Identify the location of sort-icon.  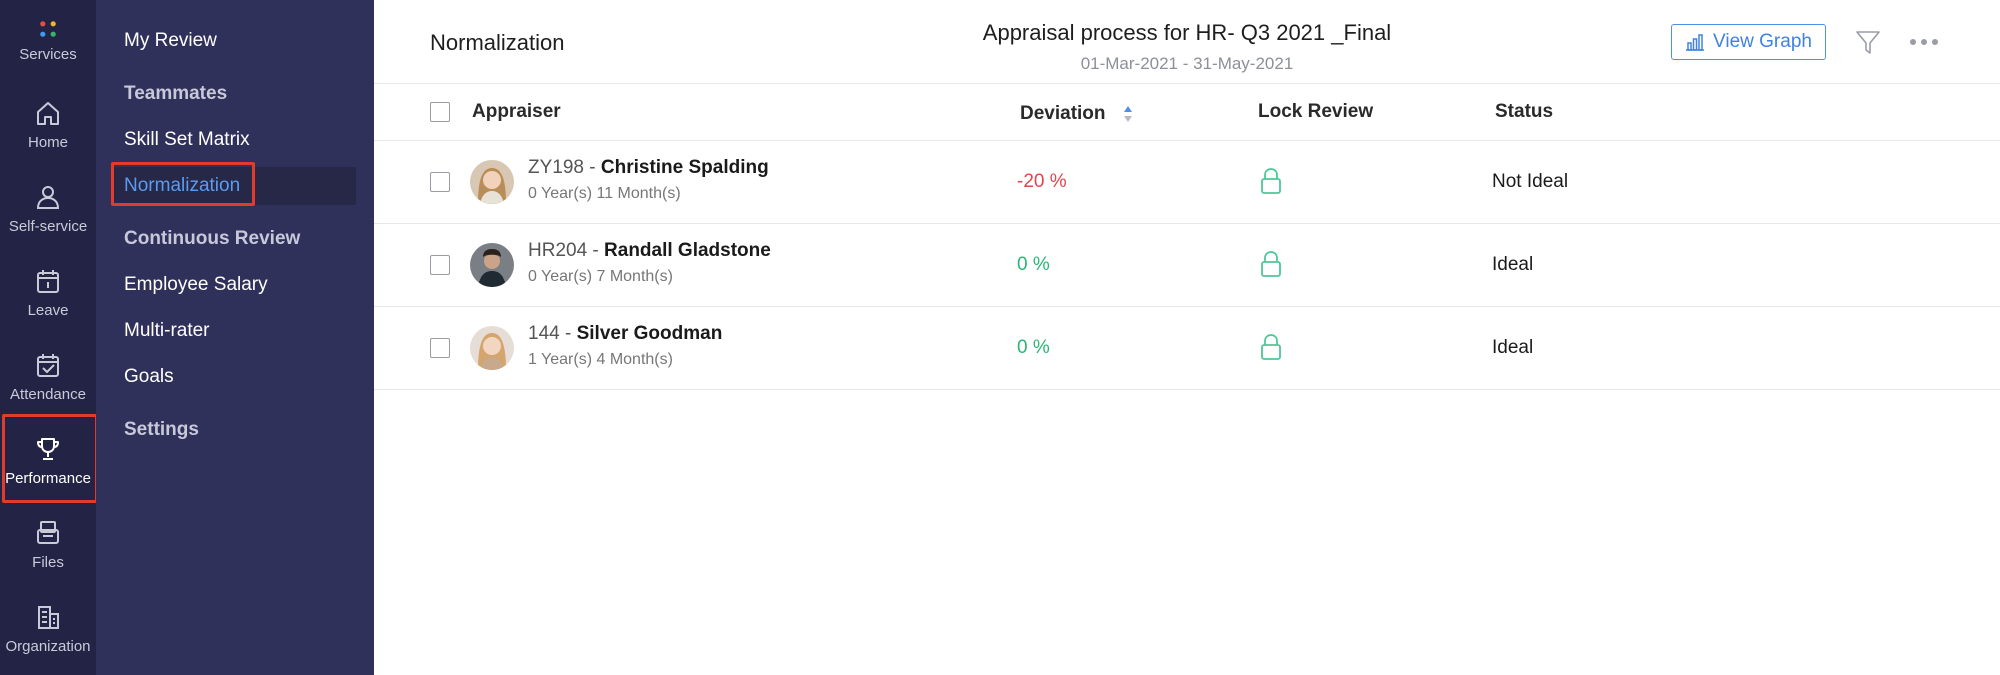
(1128, 114).